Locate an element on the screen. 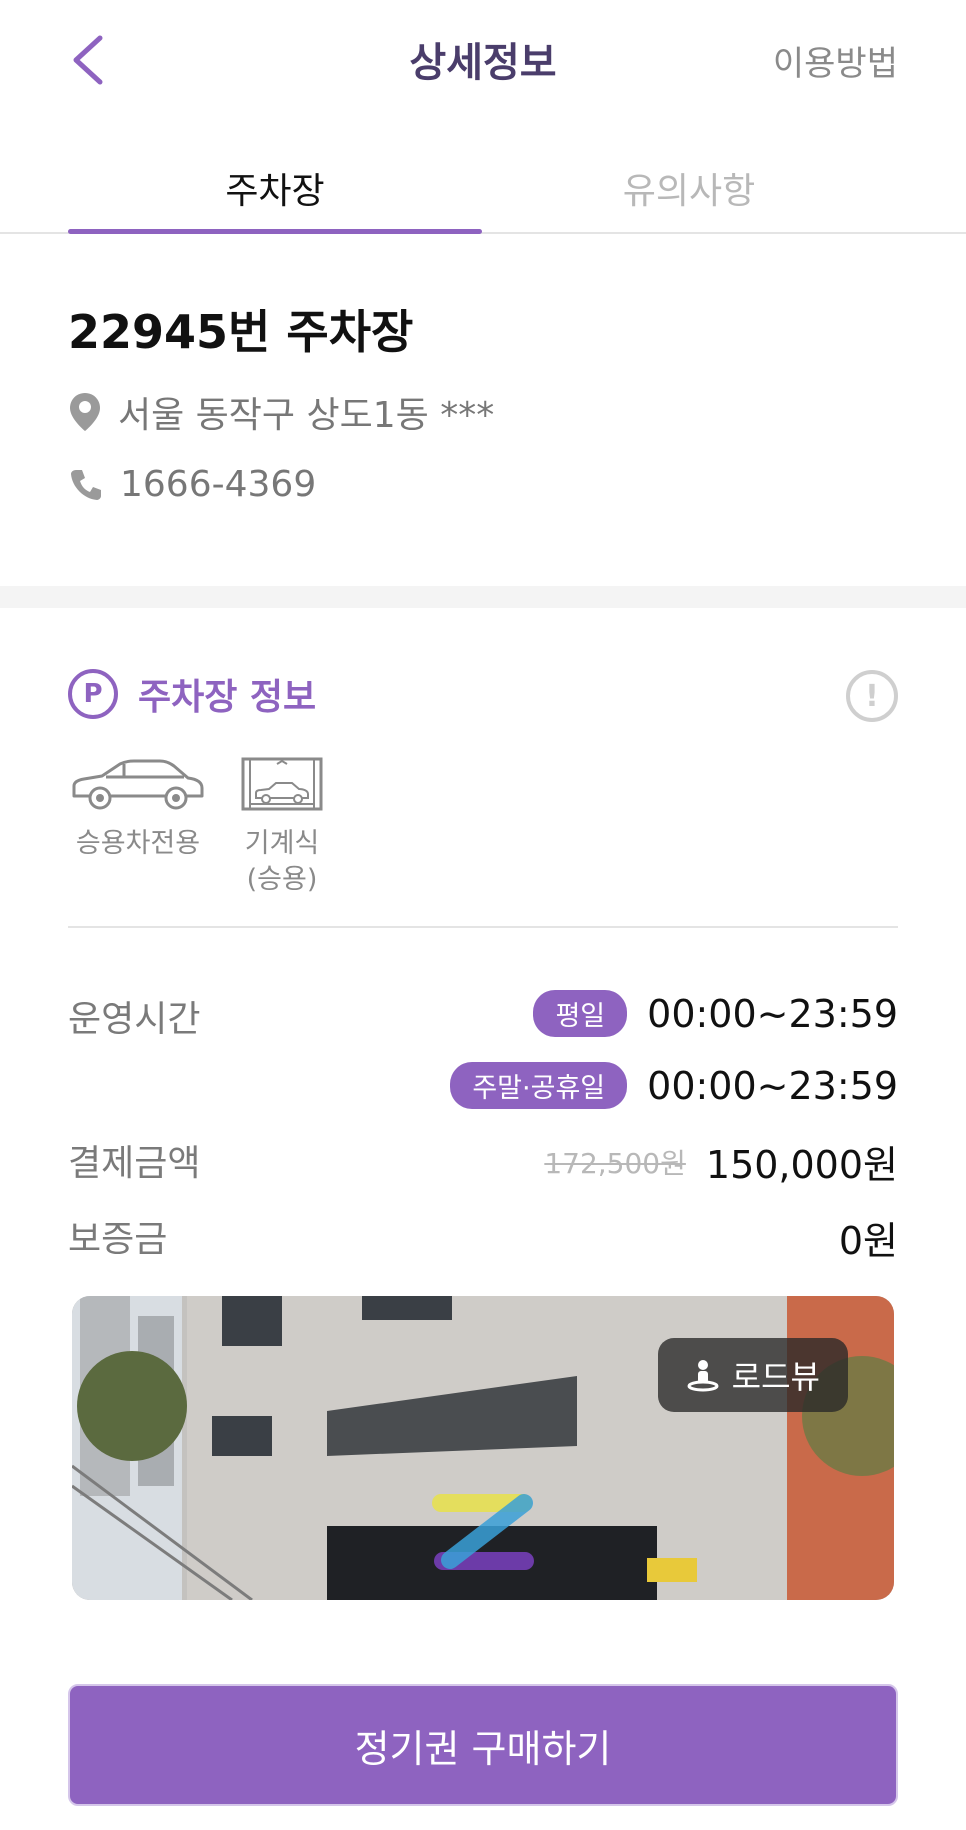 The image size is (966, 1830). tab-bar: 주차장 유의사항 is located at coordinates (483, 187).